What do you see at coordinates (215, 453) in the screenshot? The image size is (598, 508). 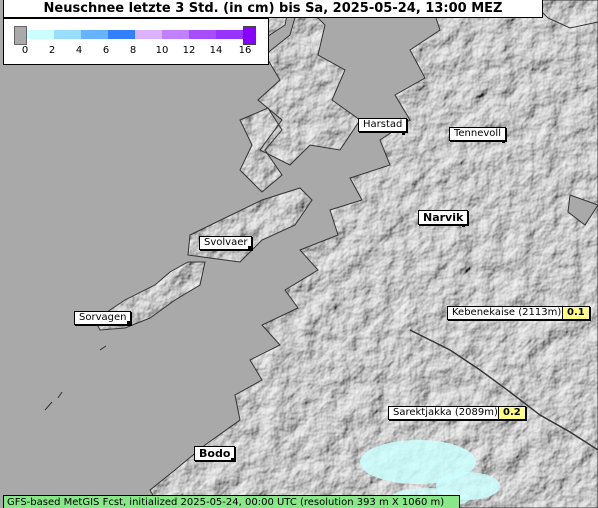 I see `place-label-bodo: Bodo` at bounding box center [215, 453].